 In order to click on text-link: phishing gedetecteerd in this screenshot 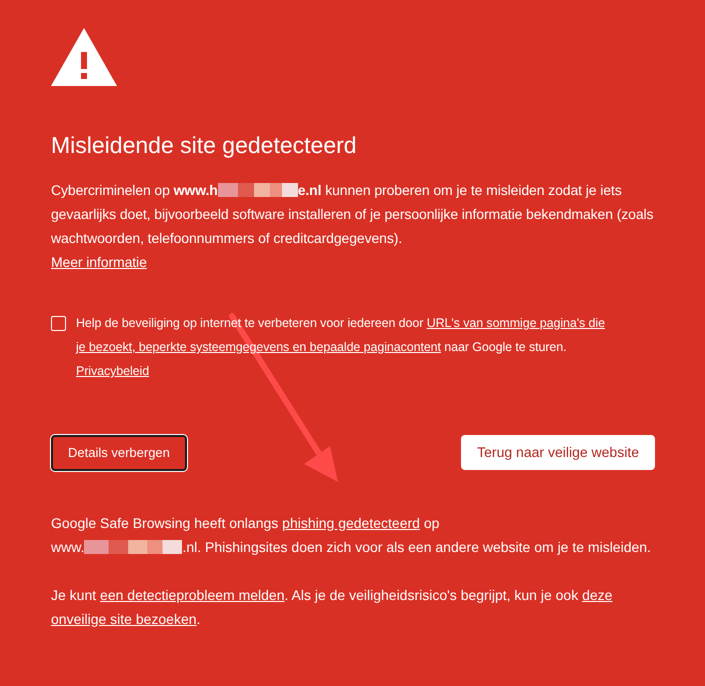, I will do `click(351, 522)`.